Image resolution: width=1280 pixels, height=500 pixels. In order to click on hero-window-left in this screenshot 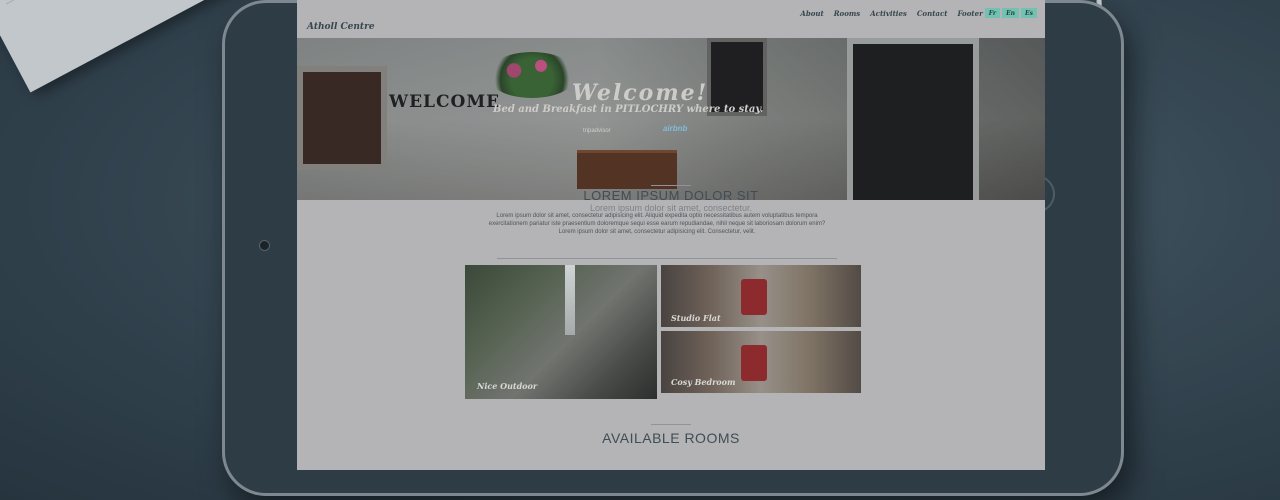, I will do `click(342, 118)`.